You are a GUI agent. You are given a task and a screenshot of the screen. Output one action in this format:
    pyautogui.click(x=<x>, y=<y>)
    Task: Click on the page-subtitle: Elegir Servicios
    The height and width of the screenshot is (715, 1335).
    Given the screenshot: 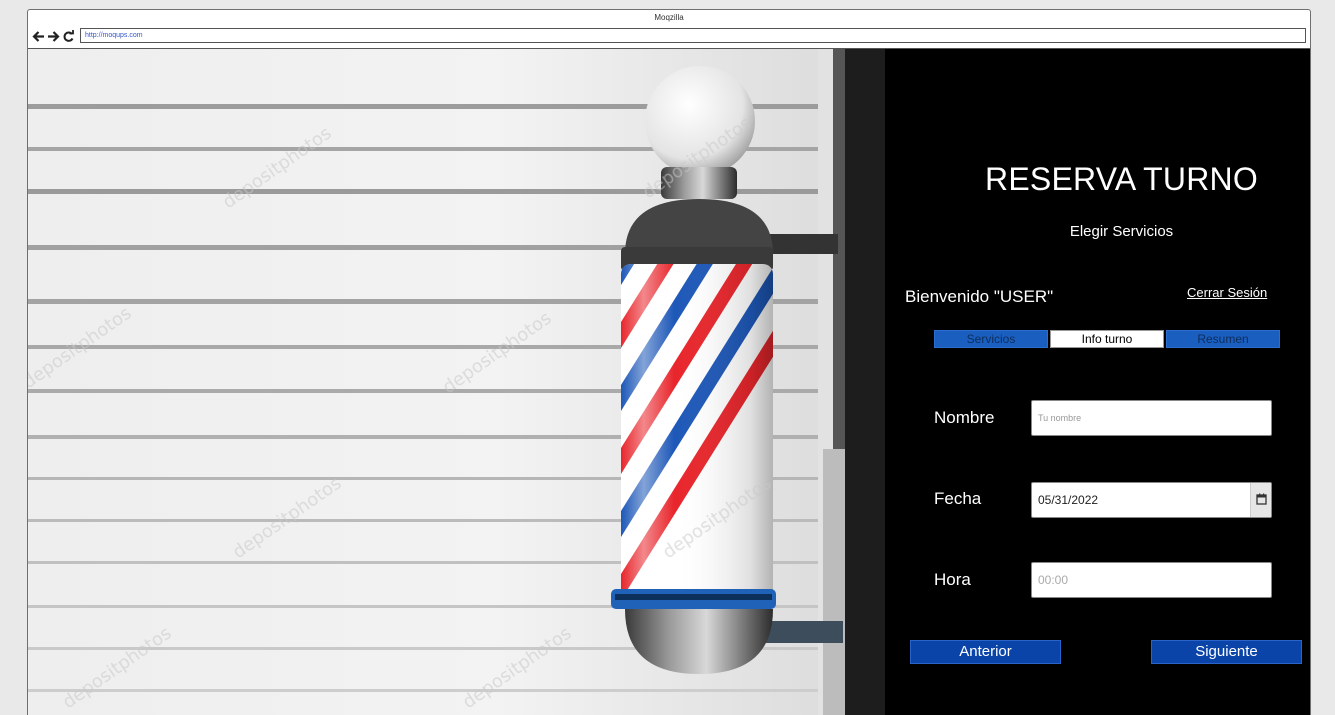 What is the action you would take?
    pyautogui.click(x=1121, y=231)
    